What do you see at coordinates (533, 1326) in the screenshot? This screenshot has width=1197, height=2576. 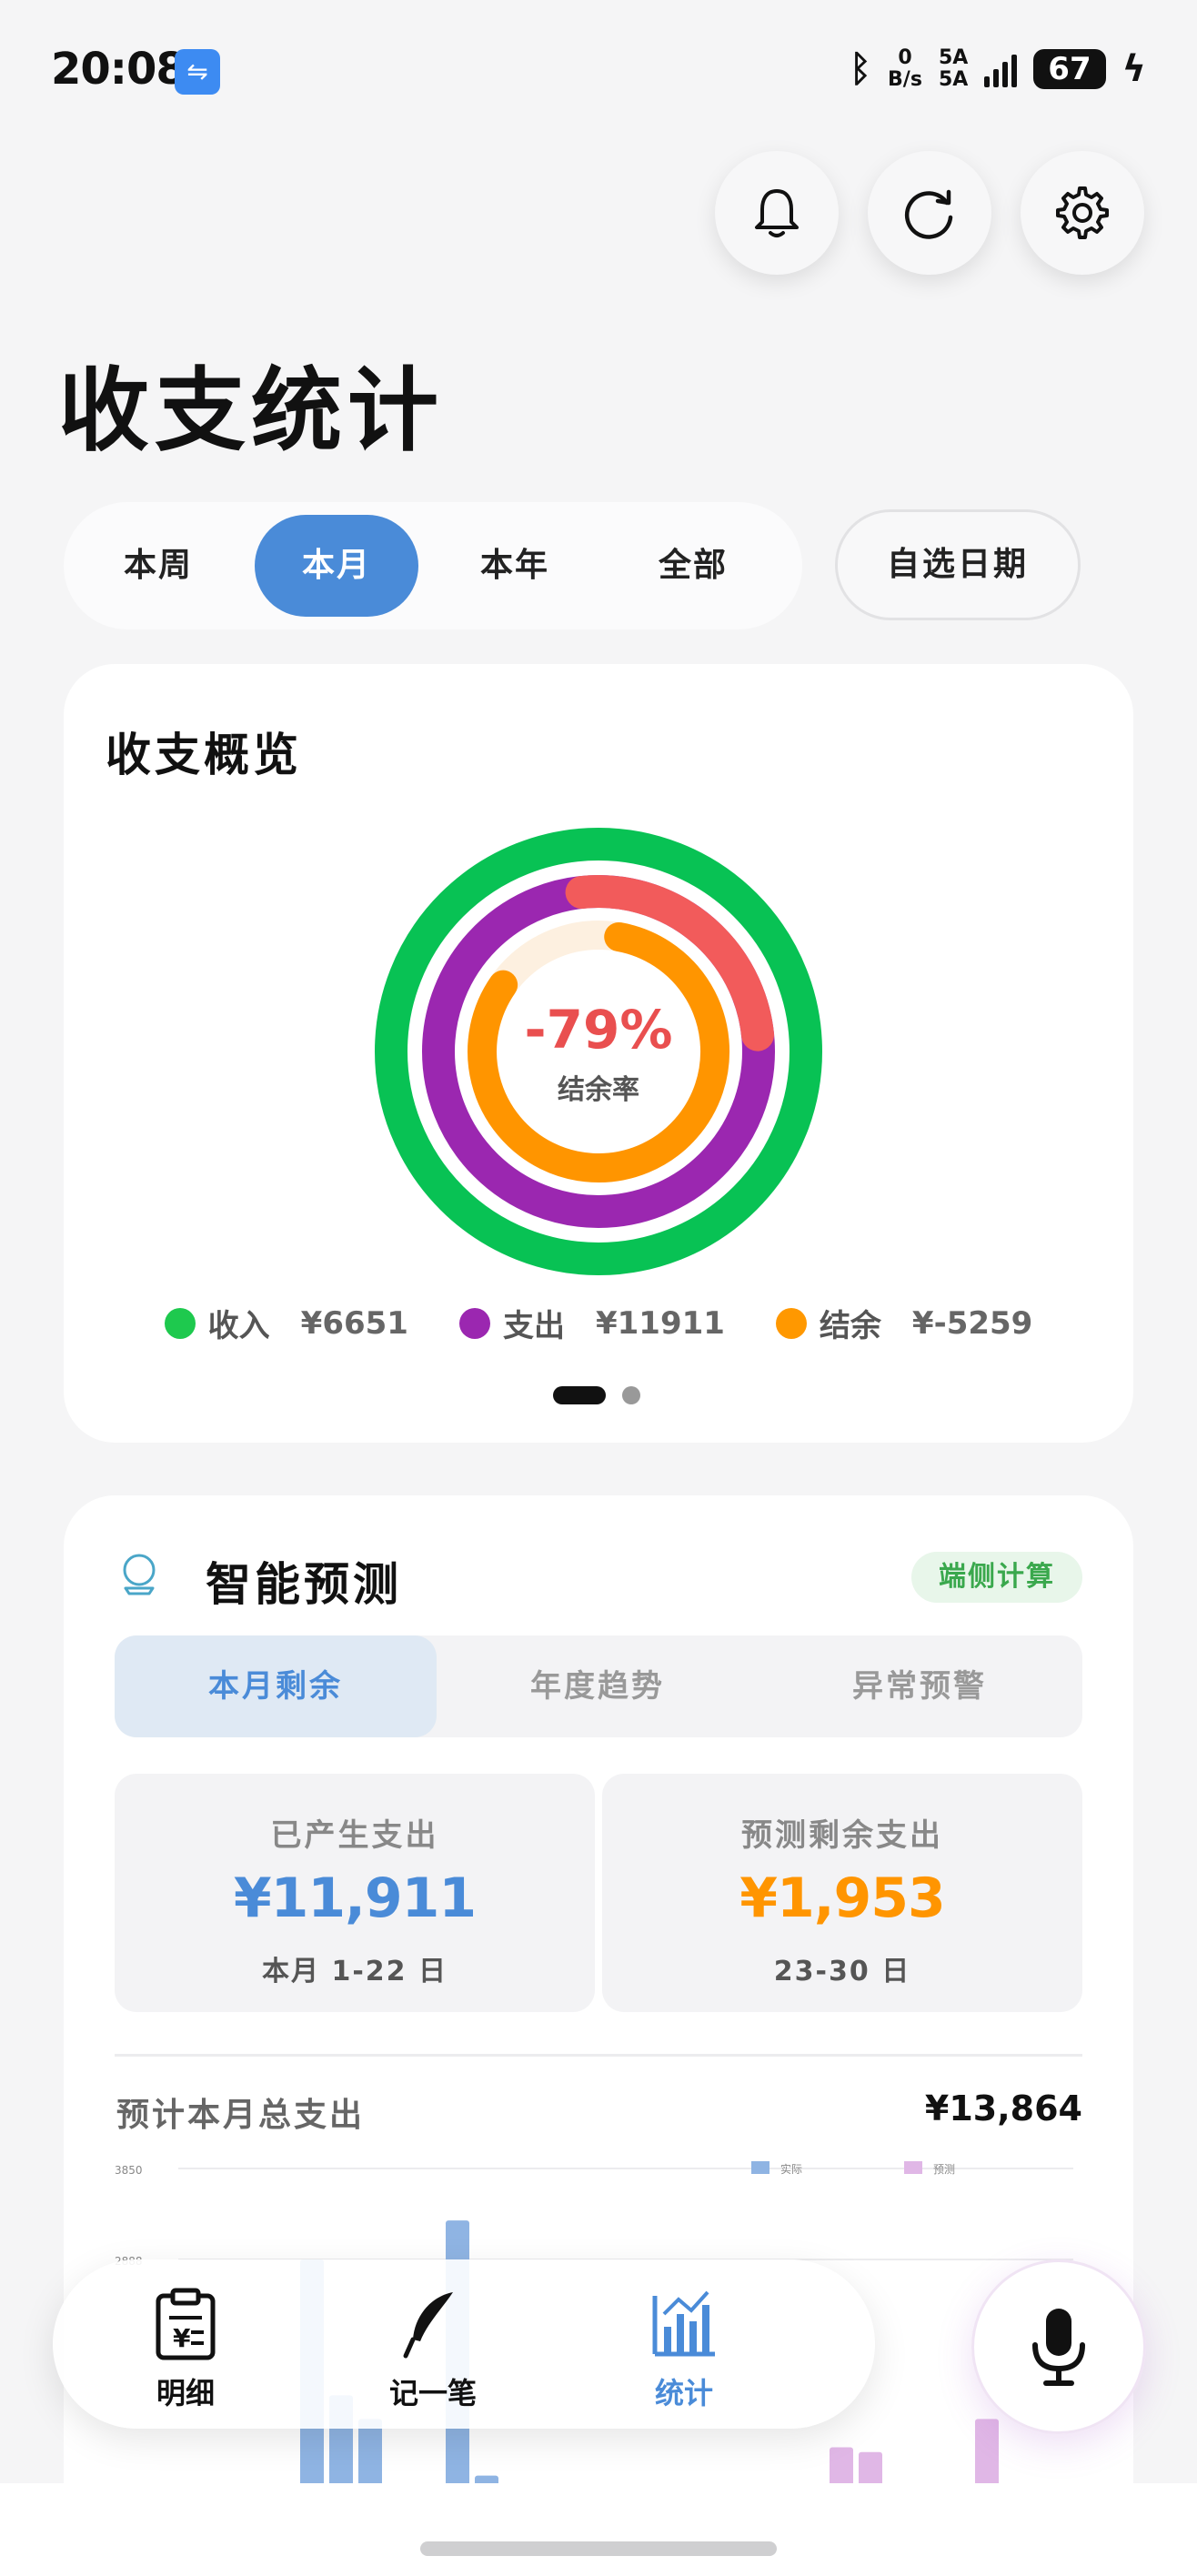 I see `legend-expense-label: 支出` at bounding box center [533, 1326].